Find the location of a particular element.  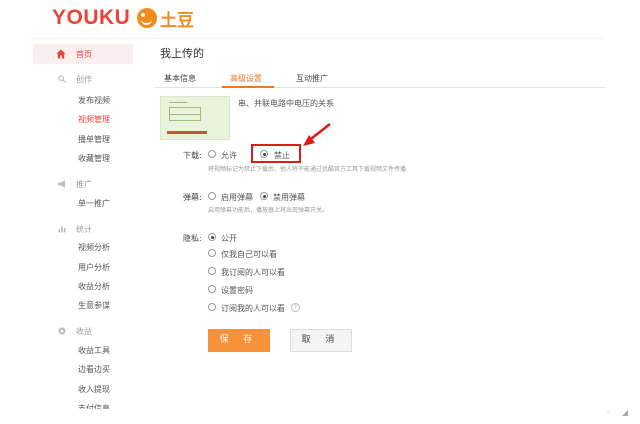

sidebar-item-business-advisor: 生意参谋 is located at coordinates (94, 305).